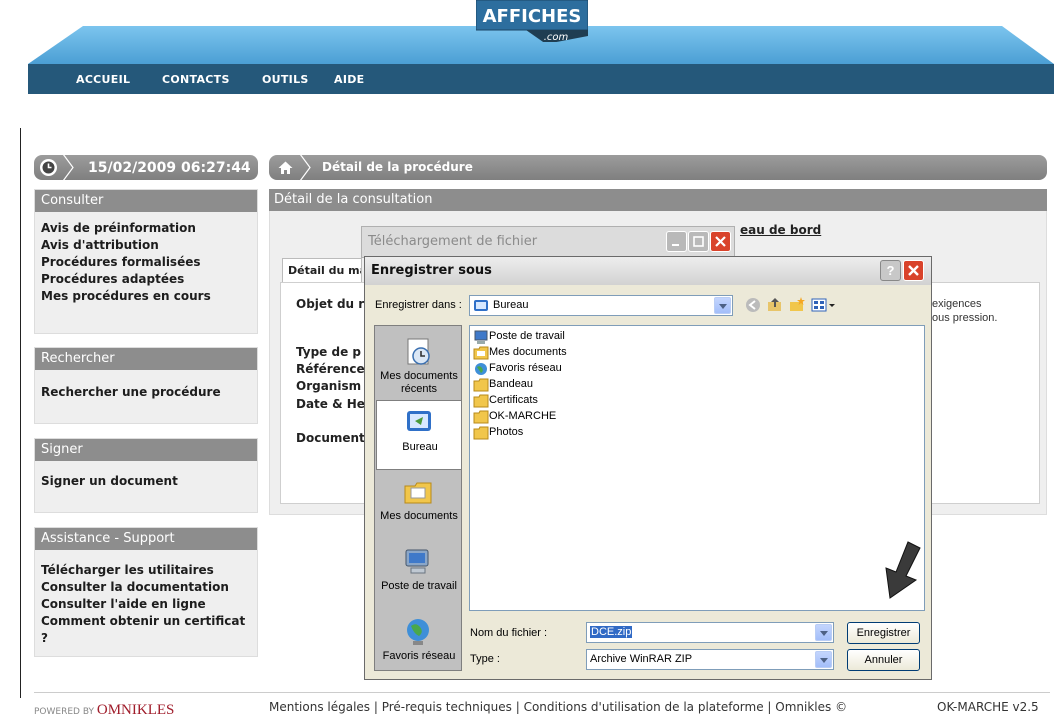  I want to click on nav-outils: OUTILS, so click(285, 79).